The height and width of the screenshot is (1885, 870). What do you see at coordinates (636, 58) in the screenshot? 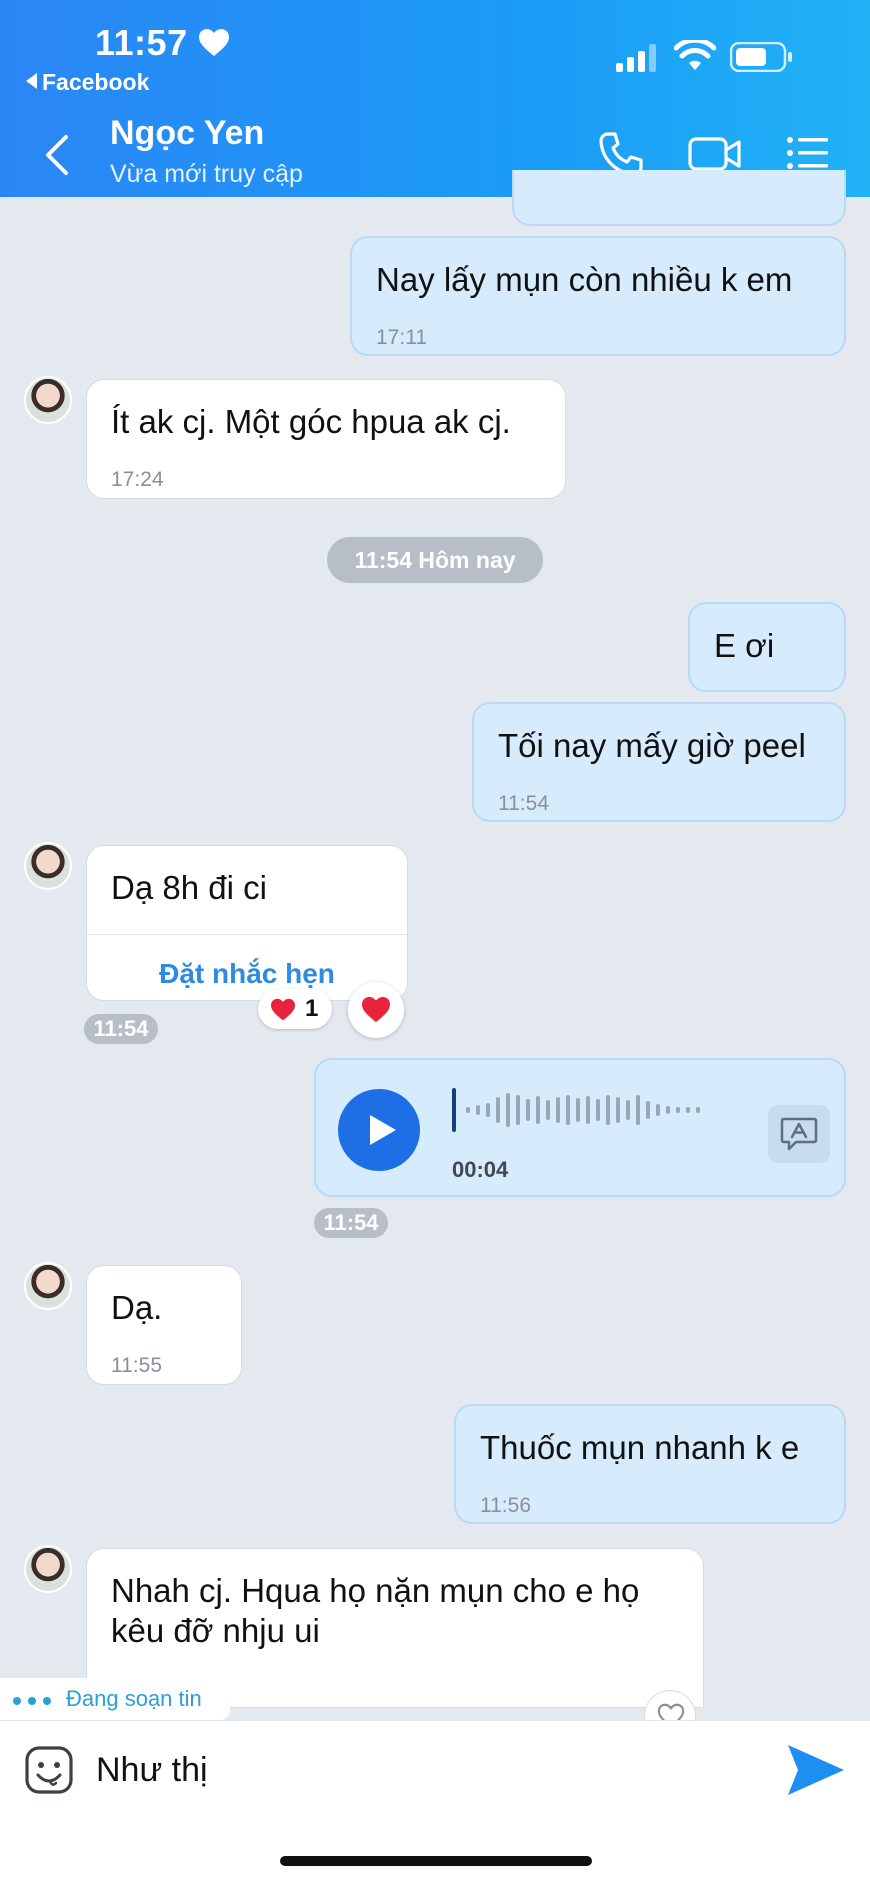
I see `signal-icon` at bounding box center [636, 58].